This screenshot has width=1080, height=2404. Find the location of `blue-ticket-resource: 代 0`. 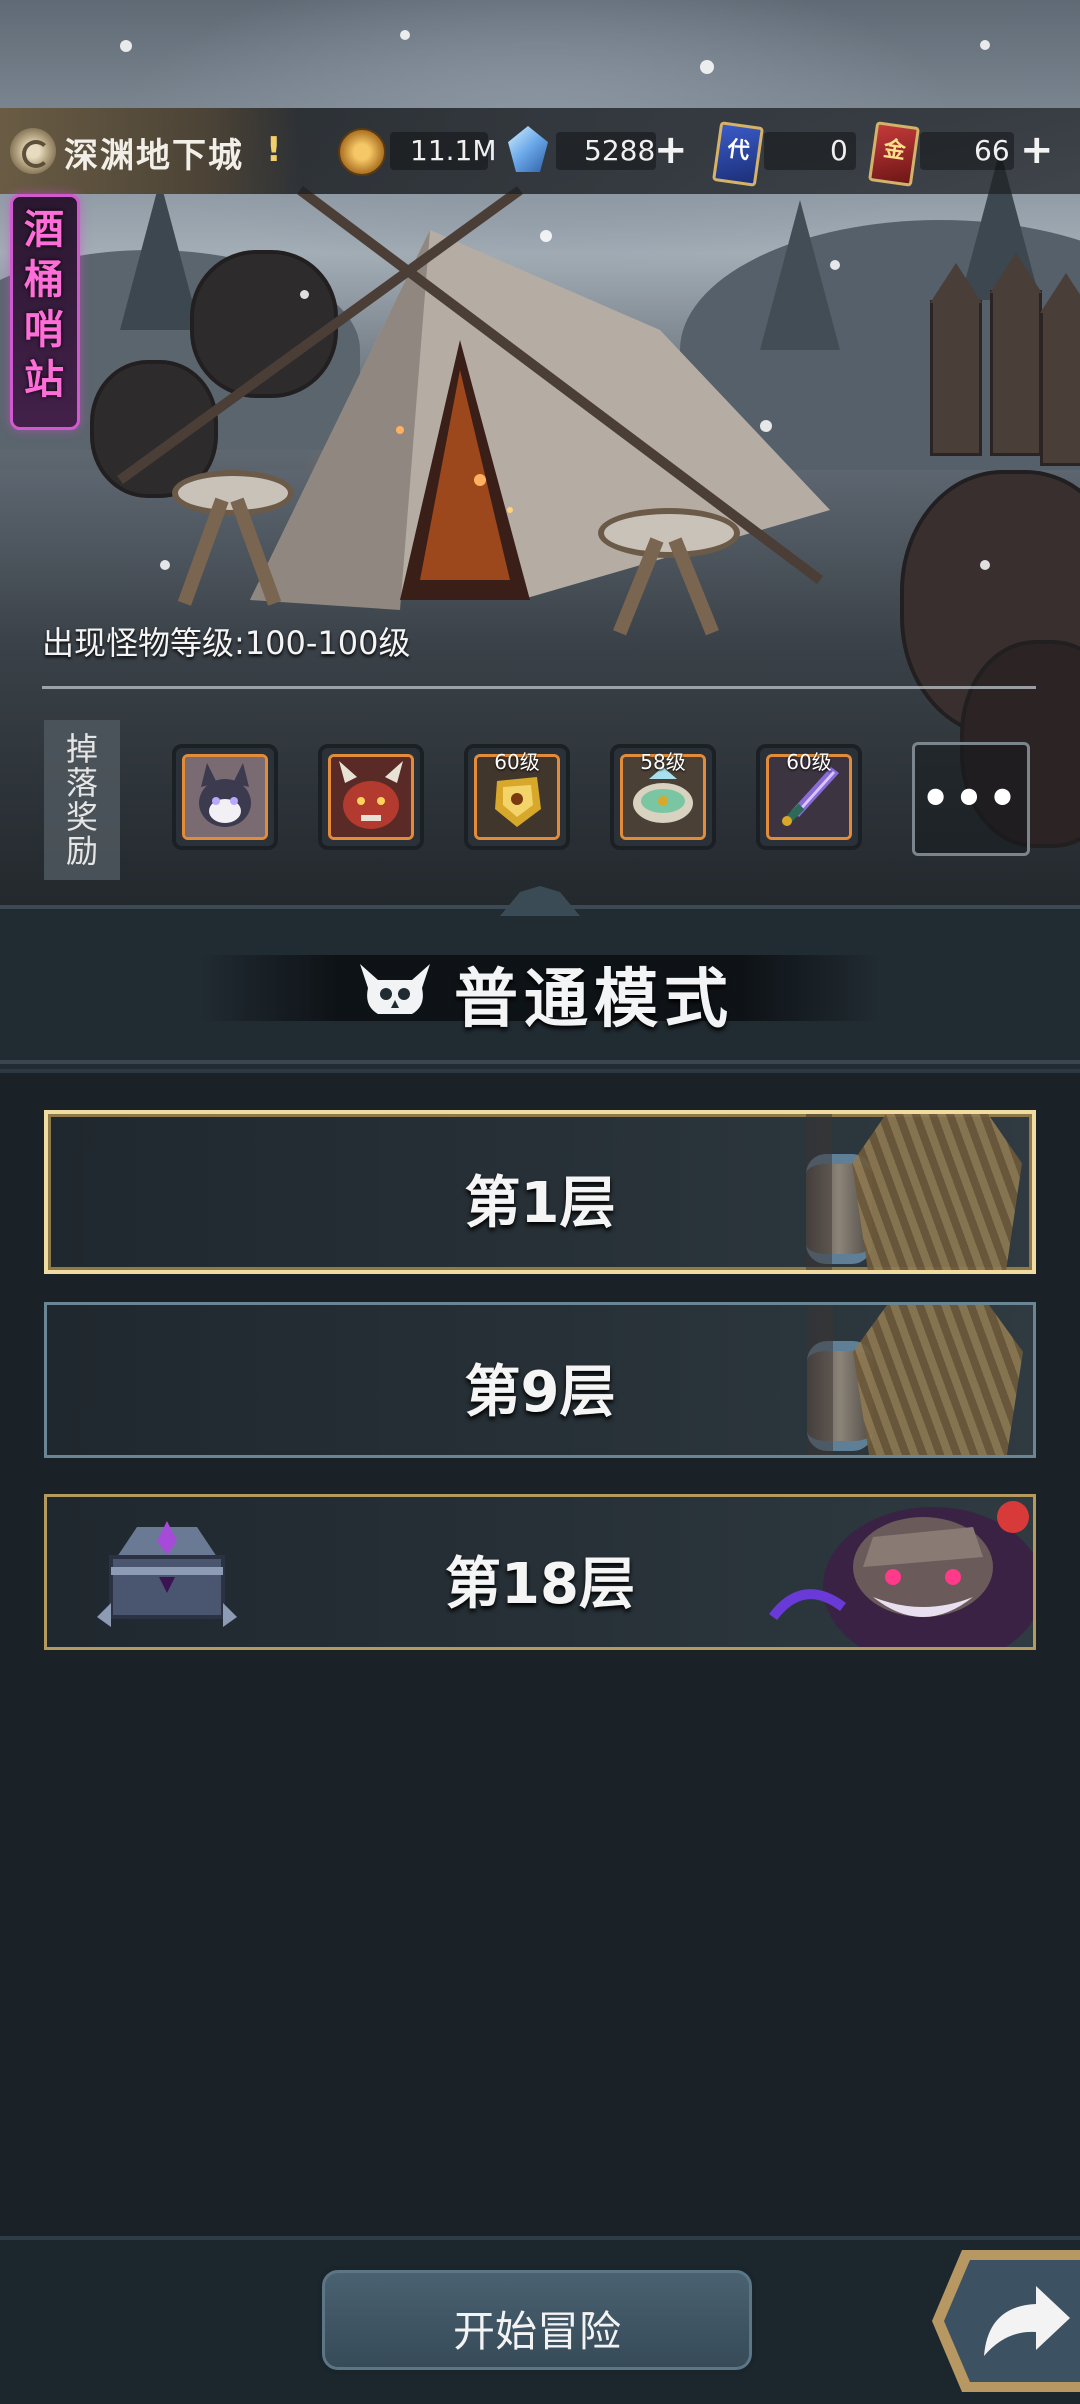

blue-ticket-resource: 代 0 is located at coordinates (784, 151).